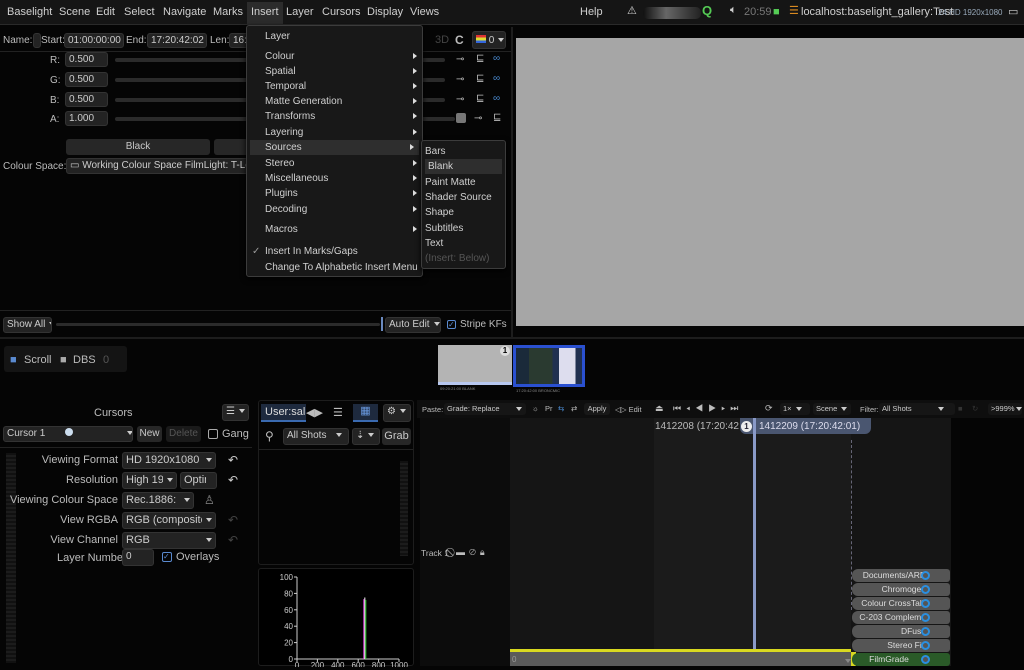 Image resolution: width=1024 pixels, height=670 pixels. Describe the element at coordinates (366, 436) in the screenshot. I see `sort-dropdown: ⇣` at that location.